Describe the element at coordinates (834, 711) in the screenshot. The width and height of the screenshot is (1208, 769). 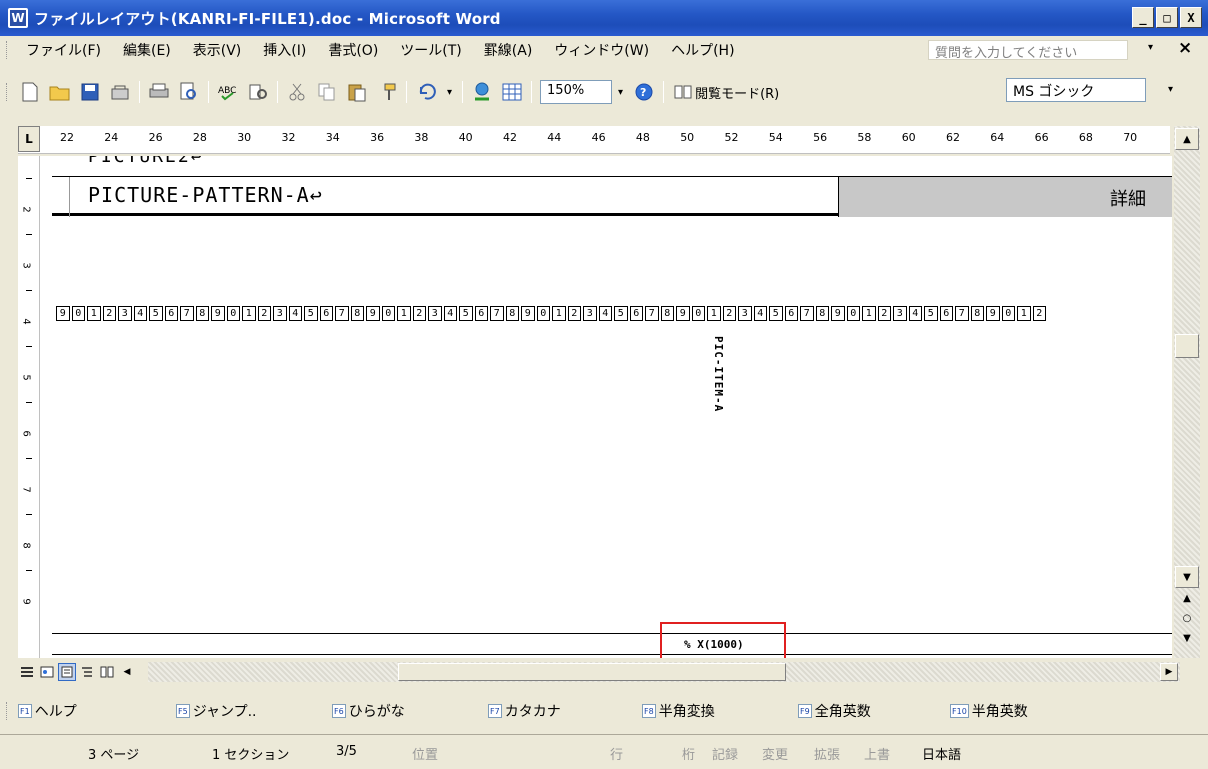
I see `fkey-f9: F9 全角英数` at that location.